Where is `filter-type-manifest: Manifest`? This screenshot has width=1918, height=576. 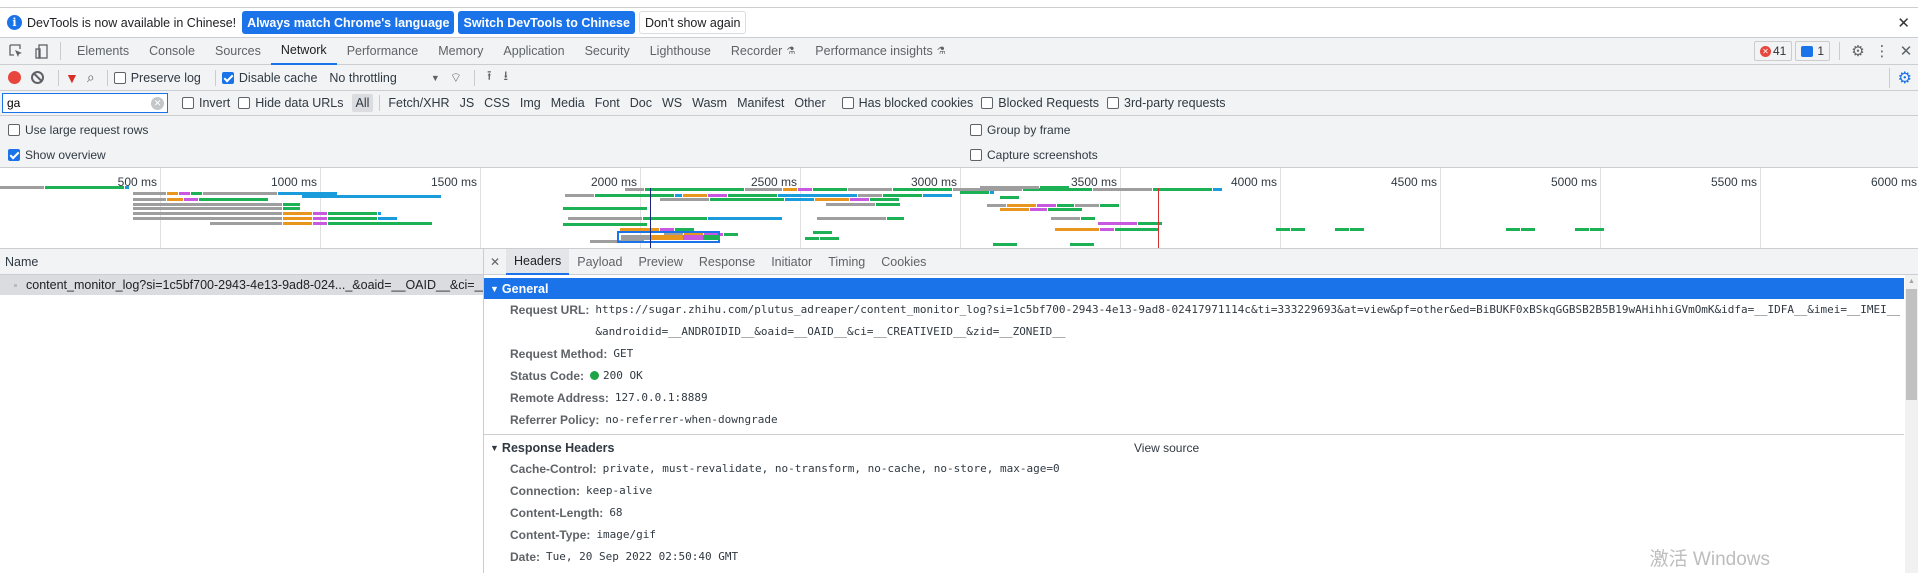
filter-type-manifest: Manifest is located at coordinates (760, 103).